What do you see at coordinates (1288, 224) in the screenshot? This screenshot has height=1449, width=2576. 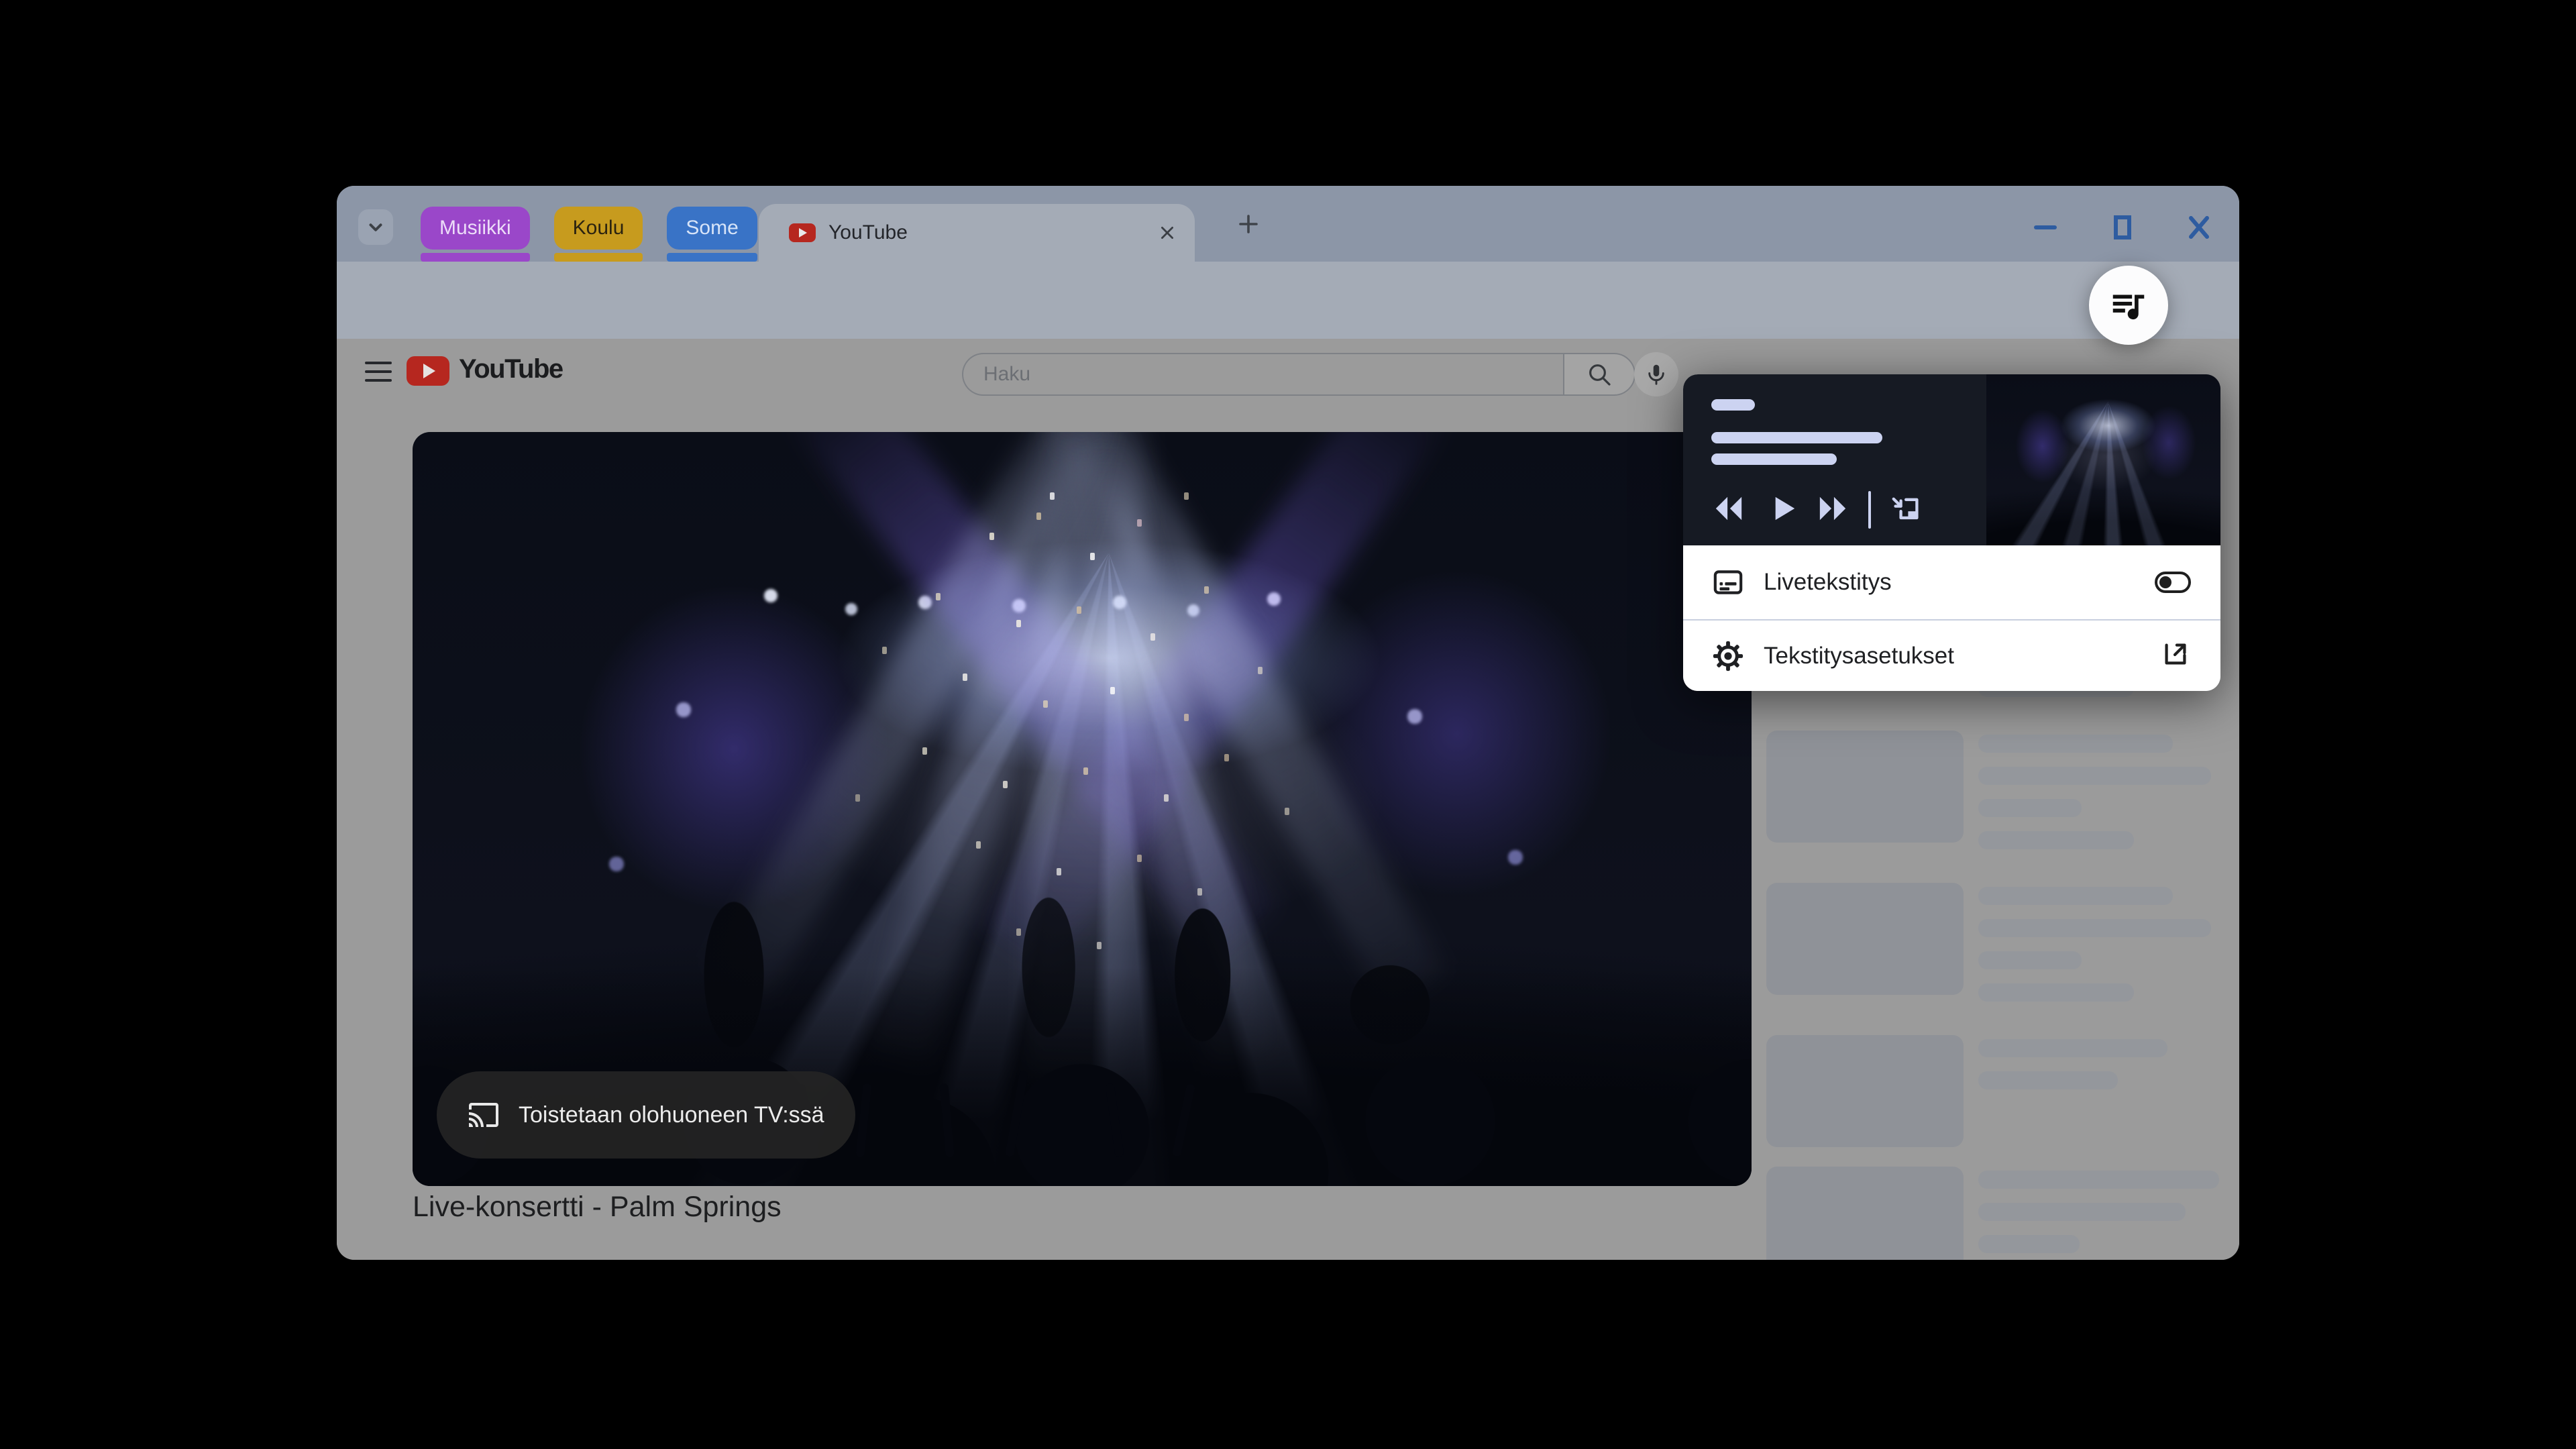 I see `tab-strip: Musiikki Koulu Some YouTube` at bounding box center [1288, 224].